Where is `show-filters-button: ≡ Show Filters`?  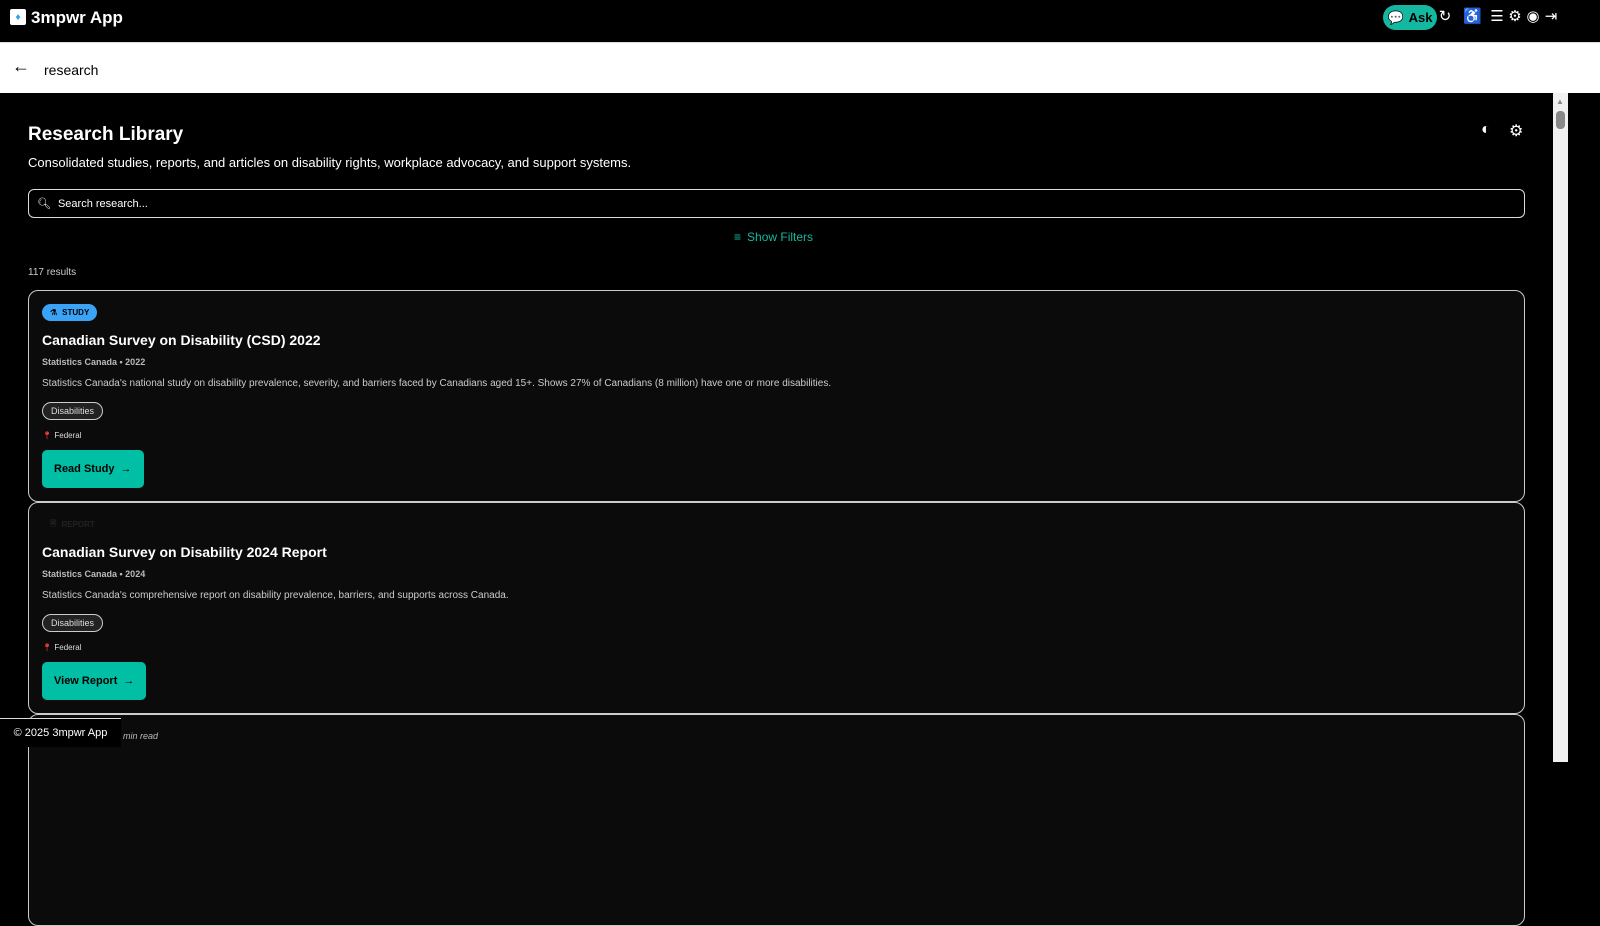
show-filters-button: ≡ Show Filters is located at coordinates (773, 237).